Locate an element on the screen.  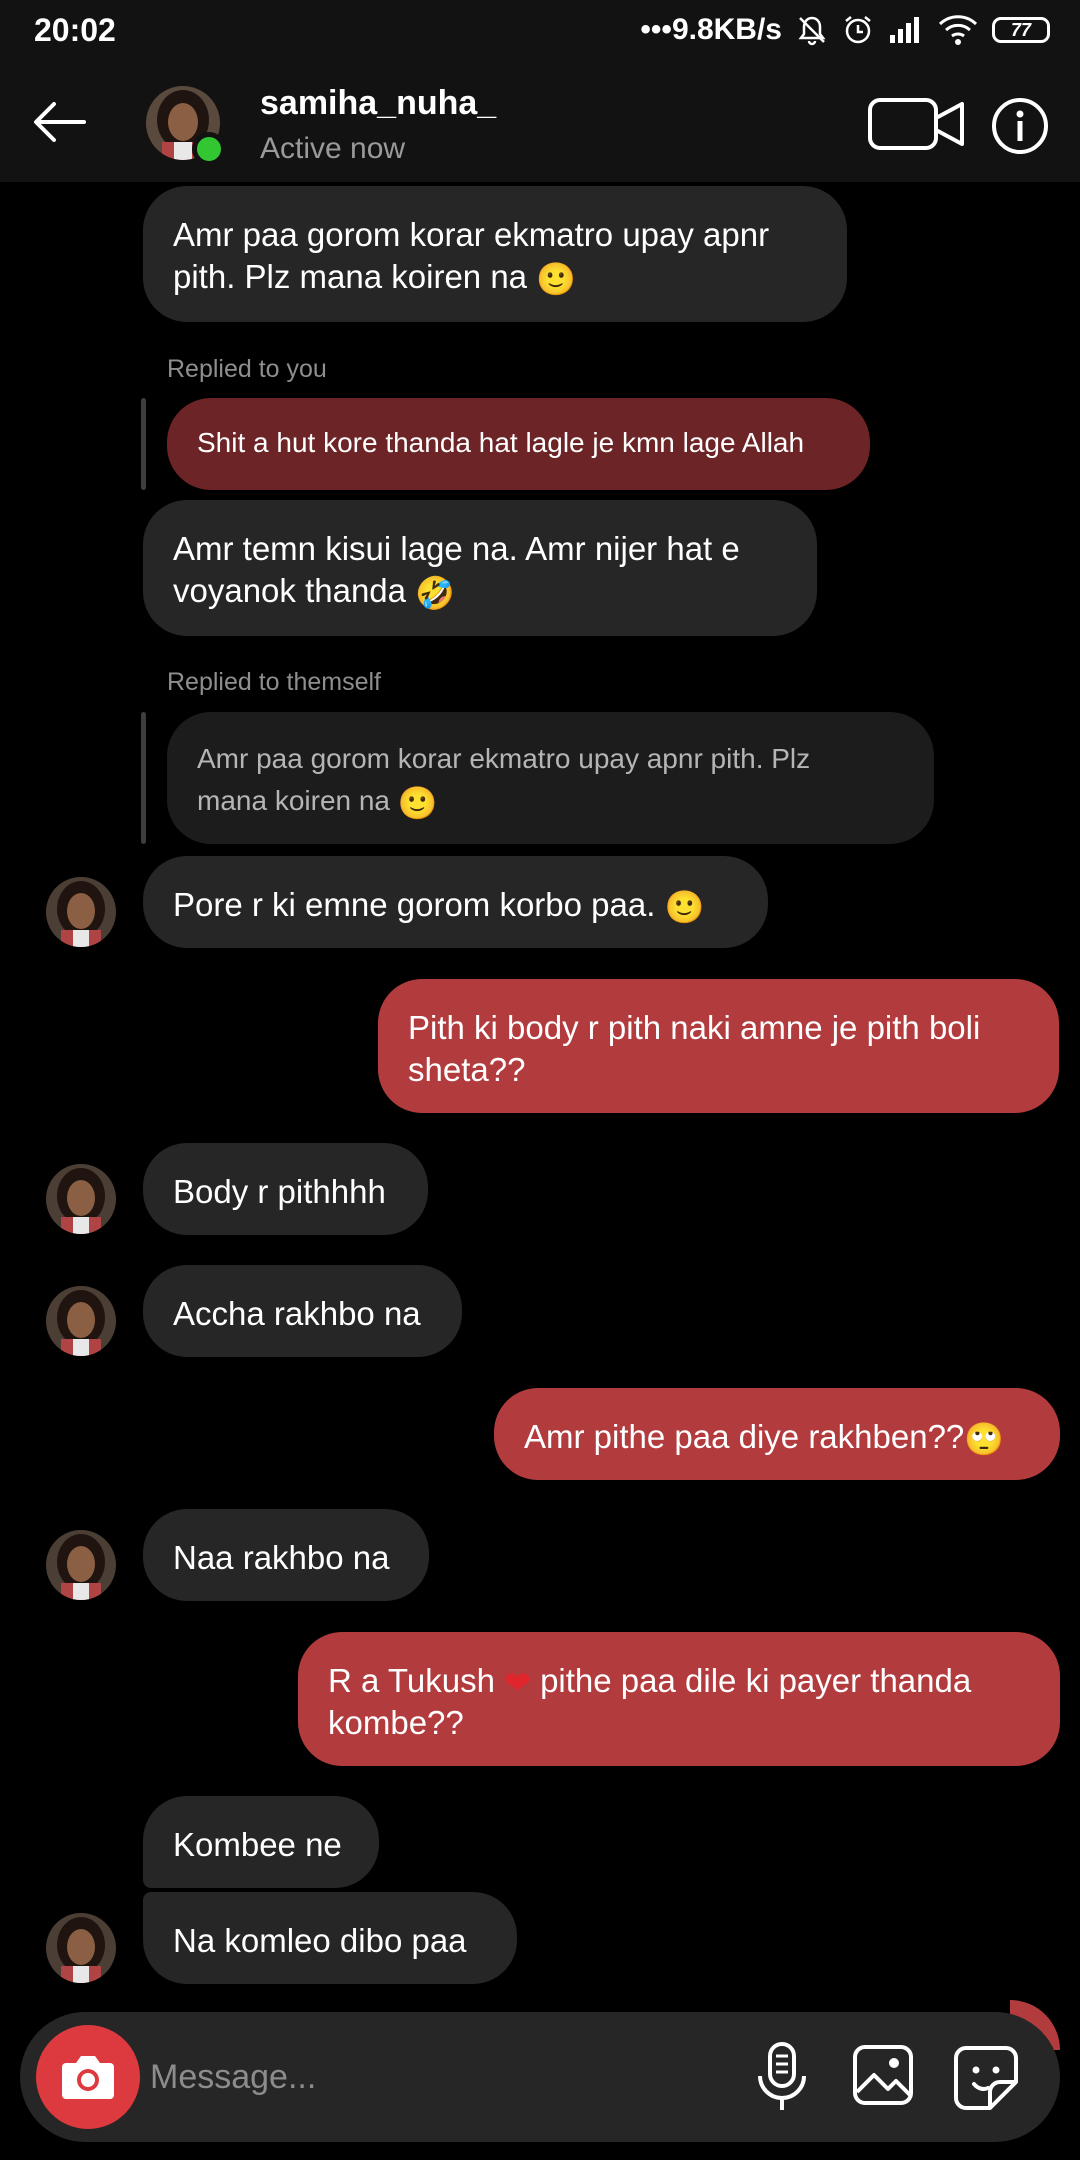
outgoing-message: Amr pithe paa diye rakhben??🙄 is located at coordinates (777, 1434).